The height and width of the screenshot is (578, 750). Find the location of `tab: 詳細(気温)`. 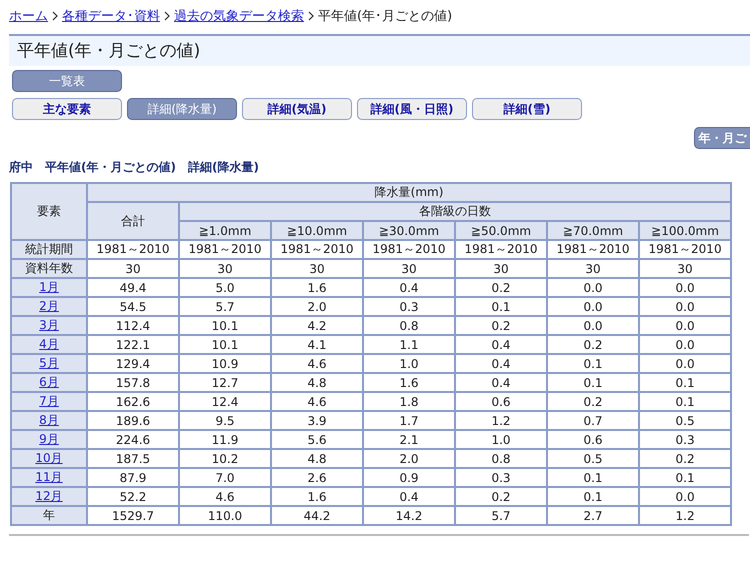

tab: 詳細(気温) is located at coordinates (297, 109).